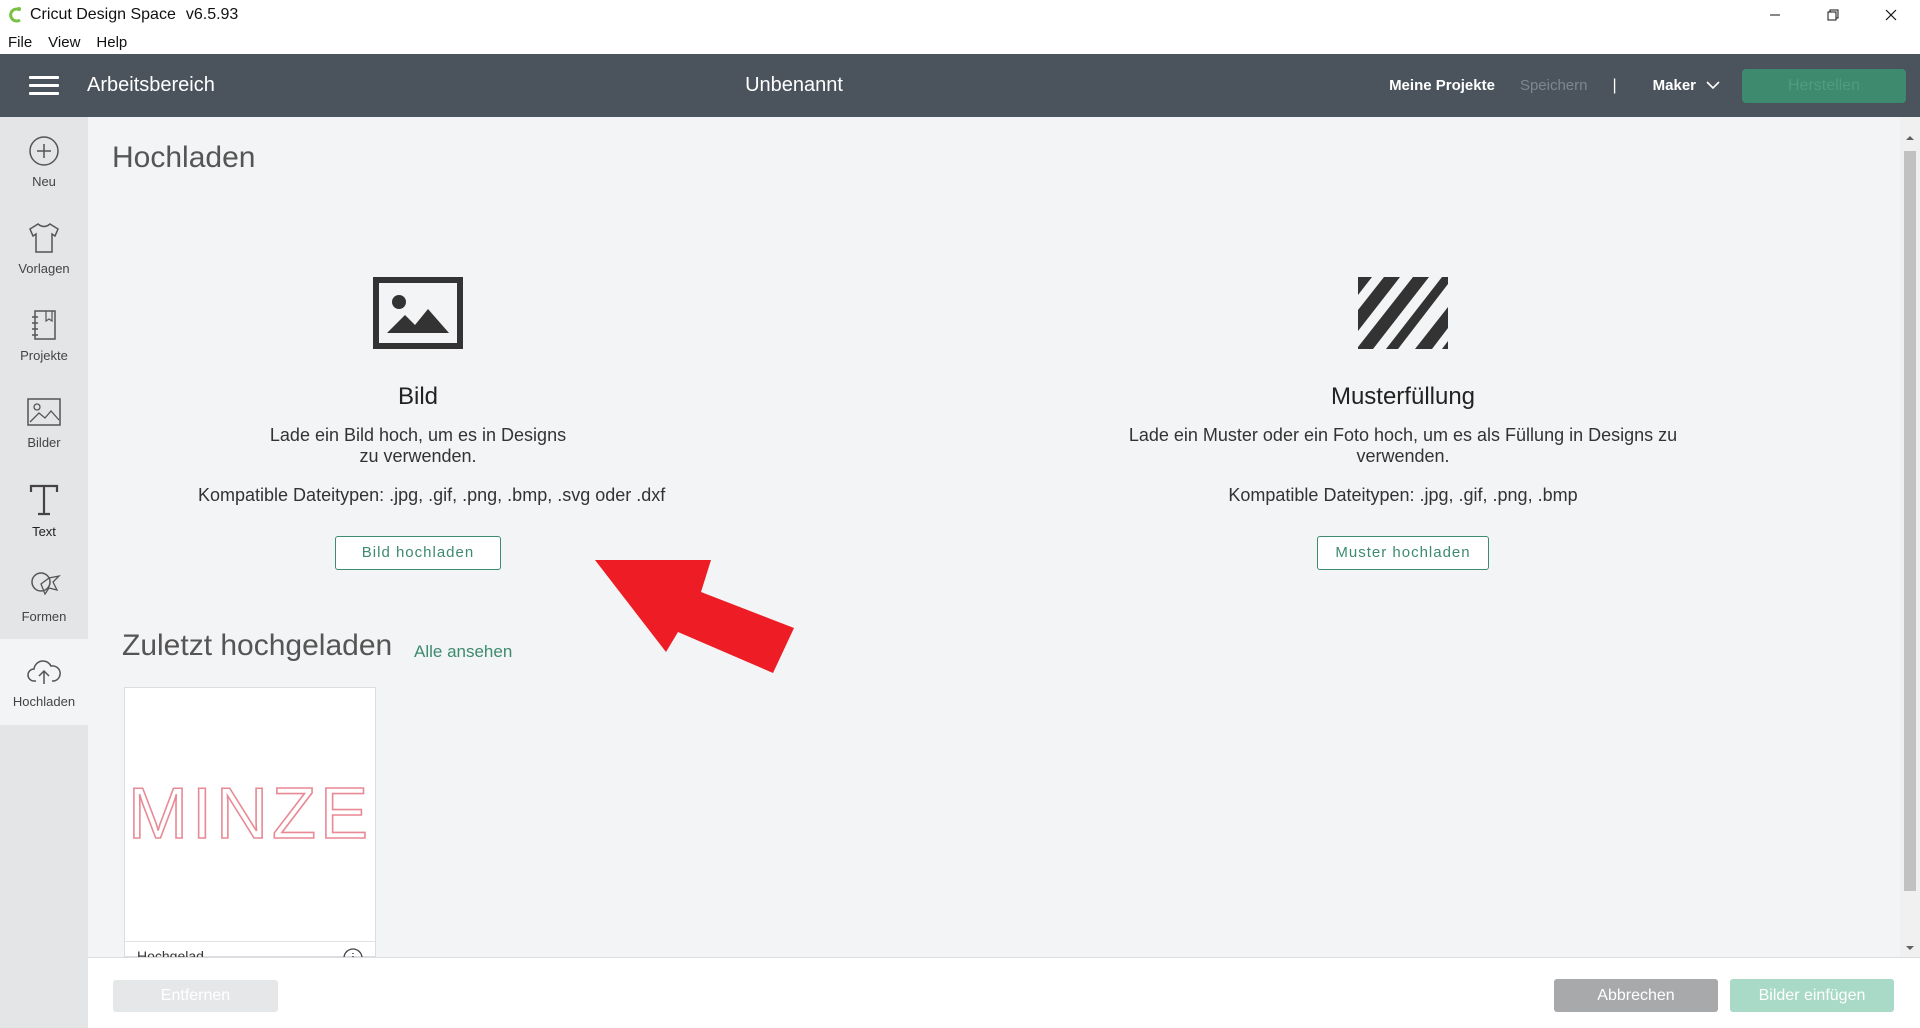 The width and height of the screenshot is (1920, 1028). What do you see at coordinates (418, 313) in the screenshot?
I see `image-upload-icon` at bounding box center [418, 313].